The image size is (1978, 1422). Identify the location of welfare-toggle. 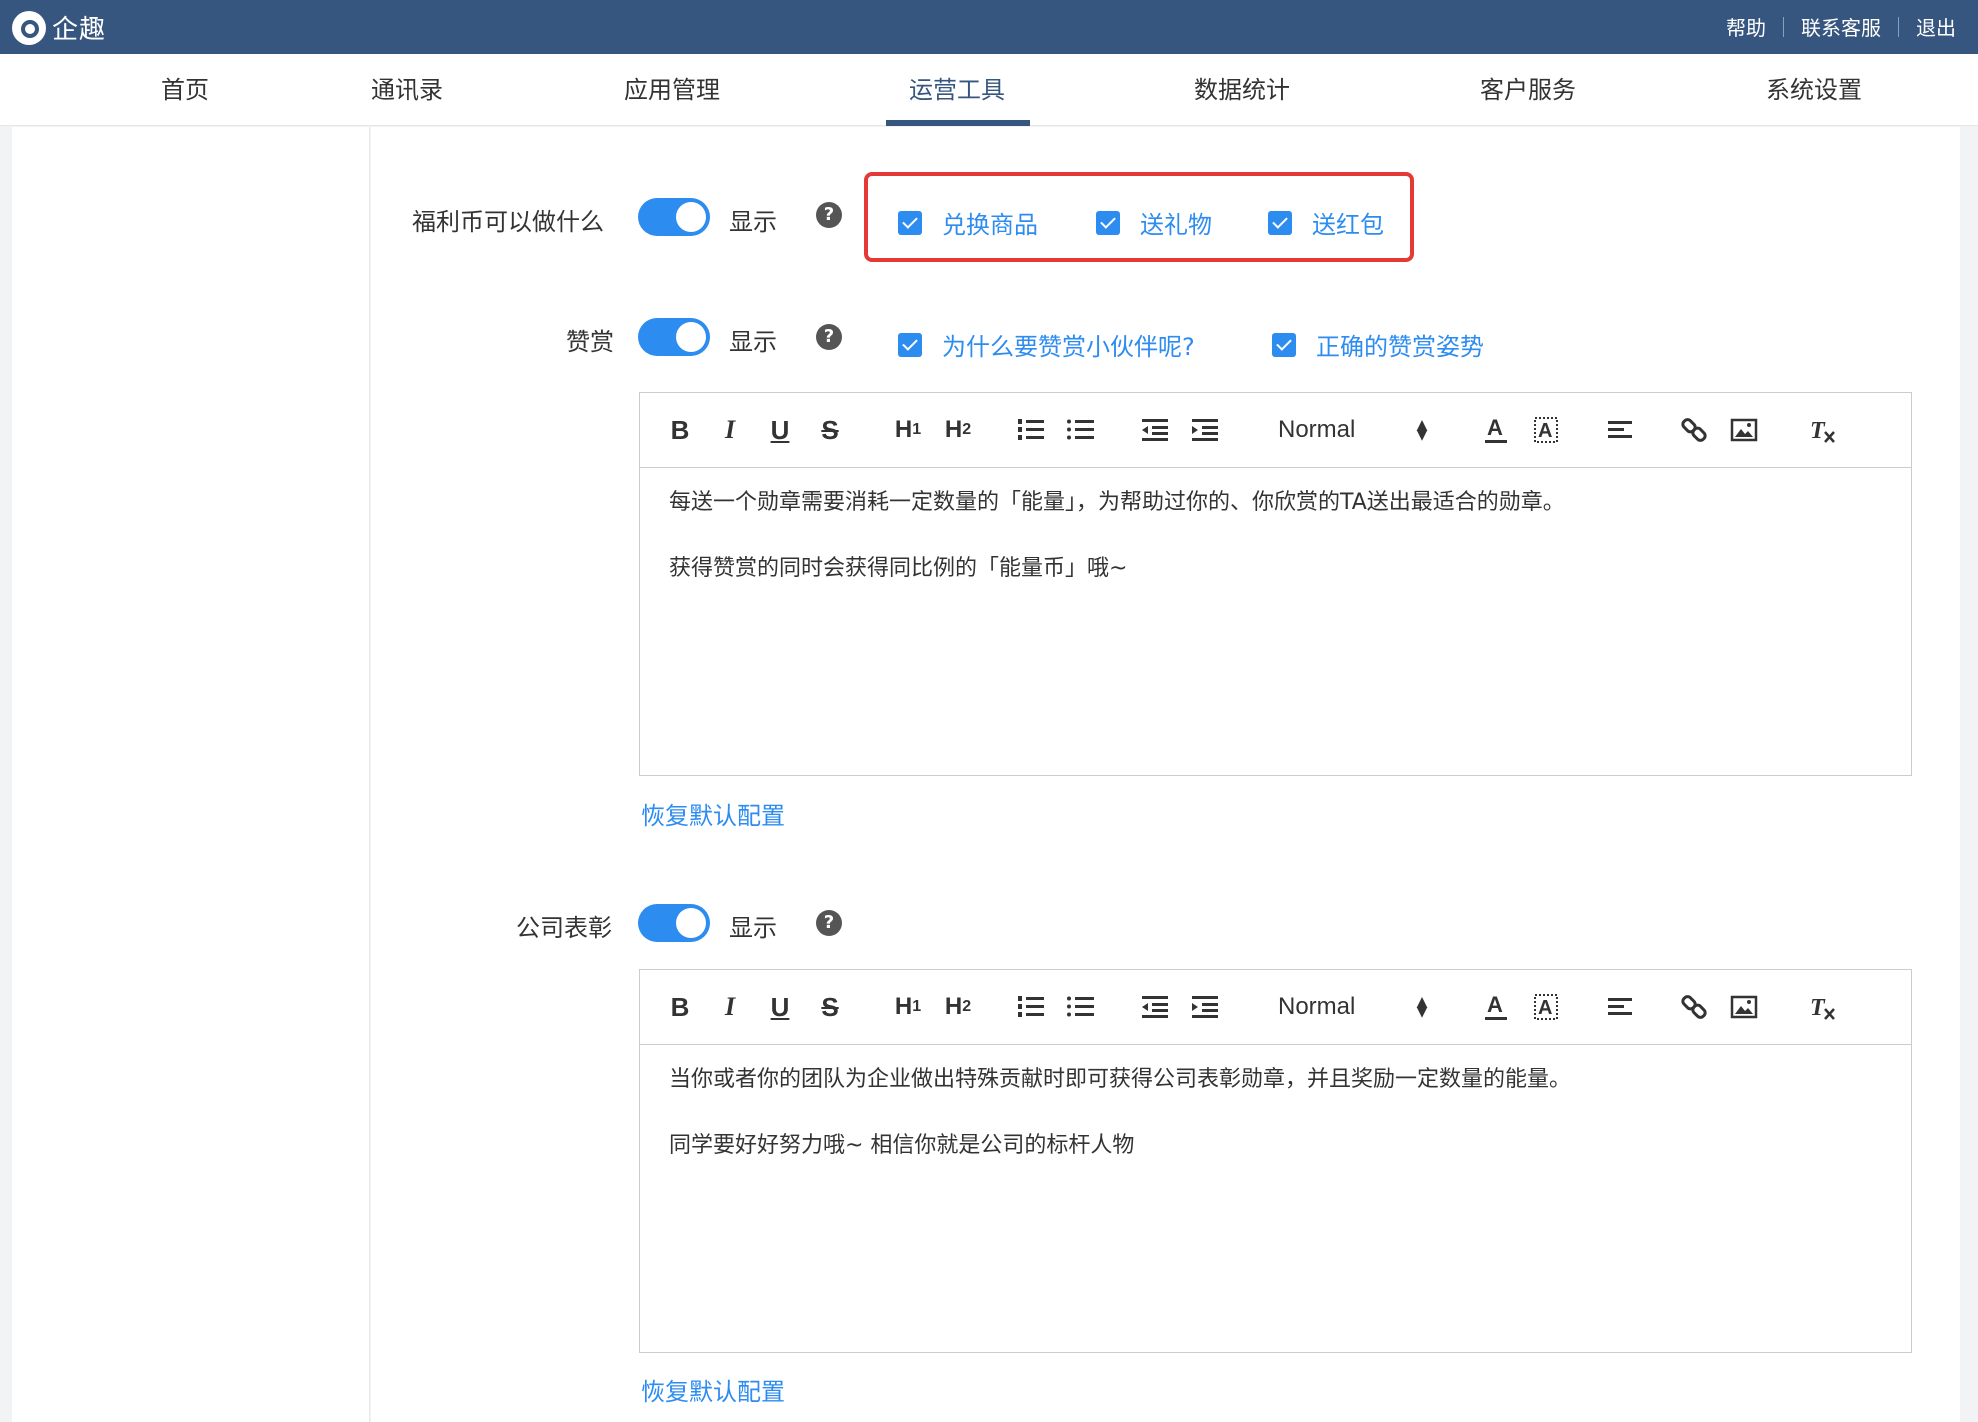
(674, 217).